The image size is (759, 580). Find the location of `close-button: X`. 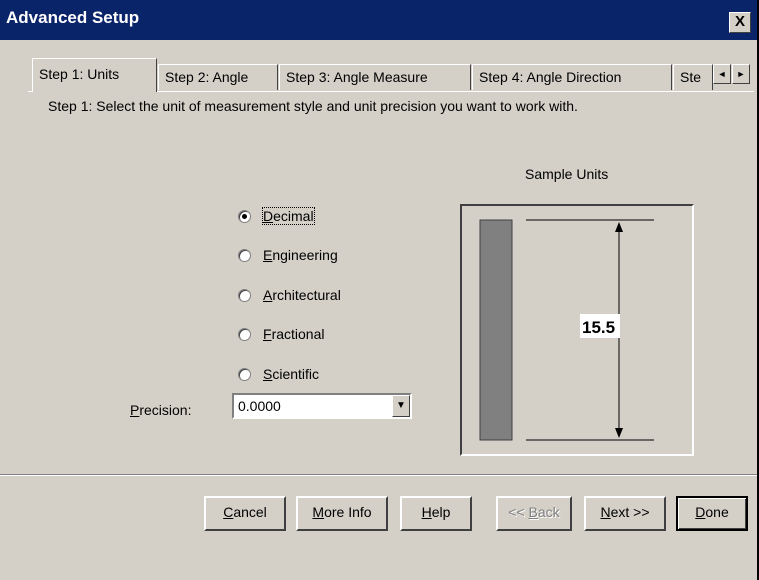

close-button: X is located at coordinates (740, 22).